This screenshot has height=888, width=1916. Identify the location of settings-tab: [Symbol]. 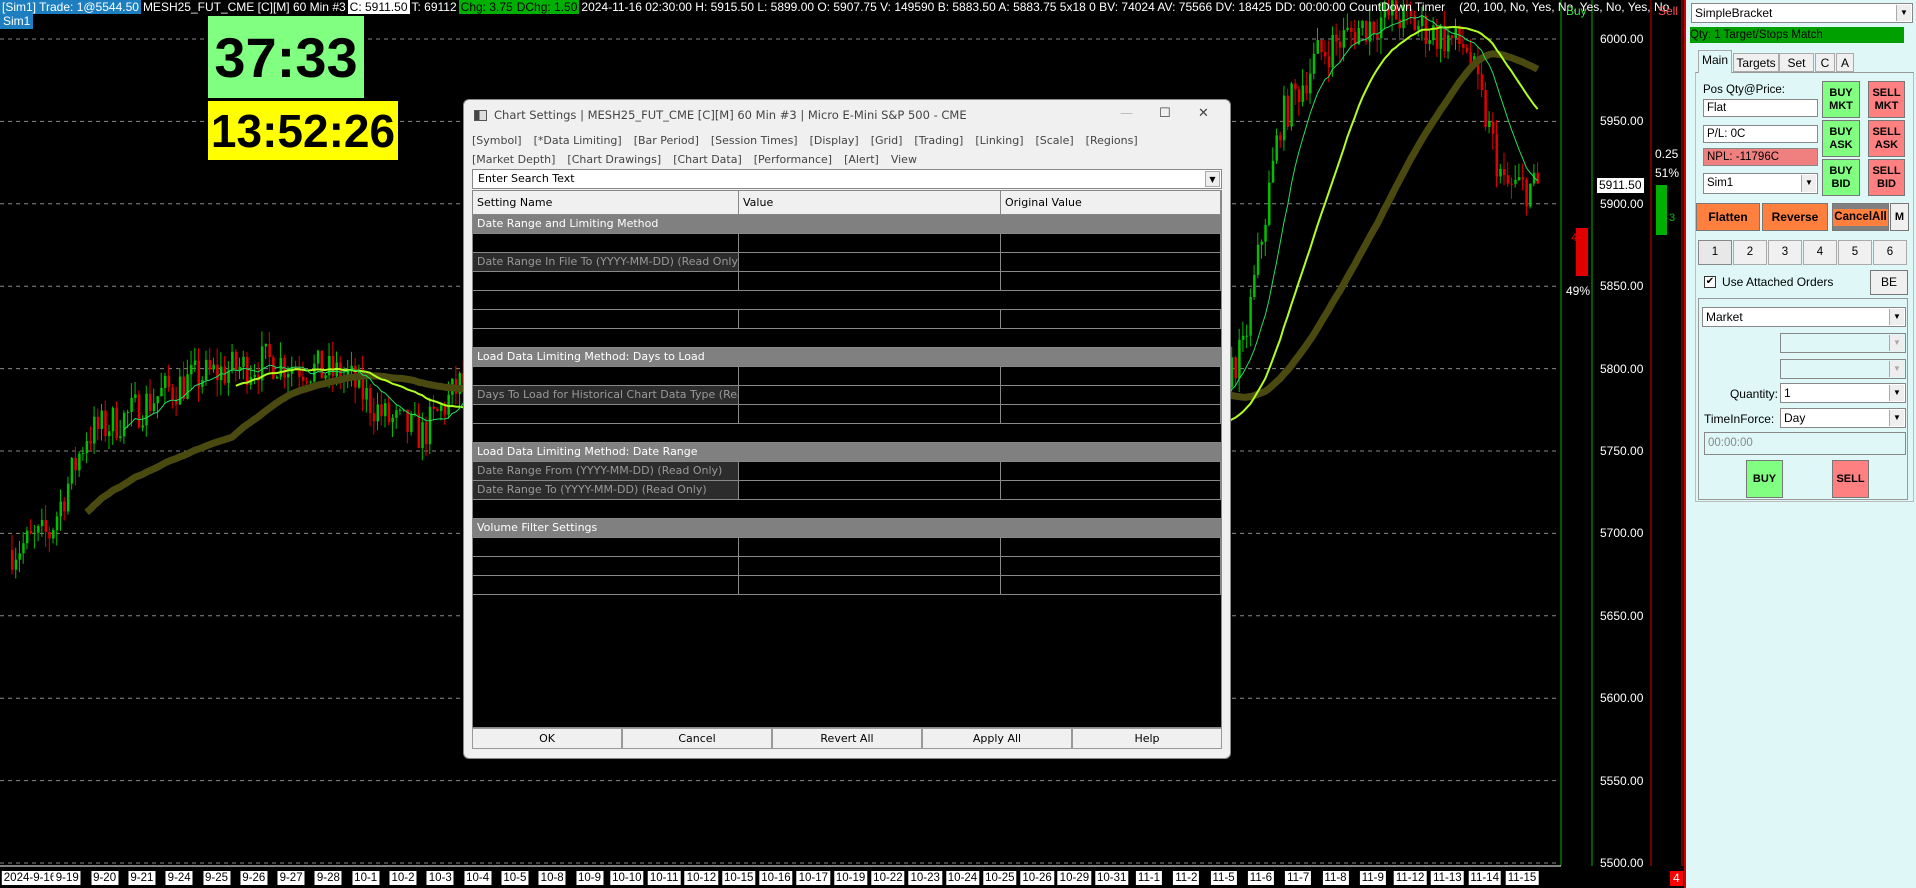
(497, 140).